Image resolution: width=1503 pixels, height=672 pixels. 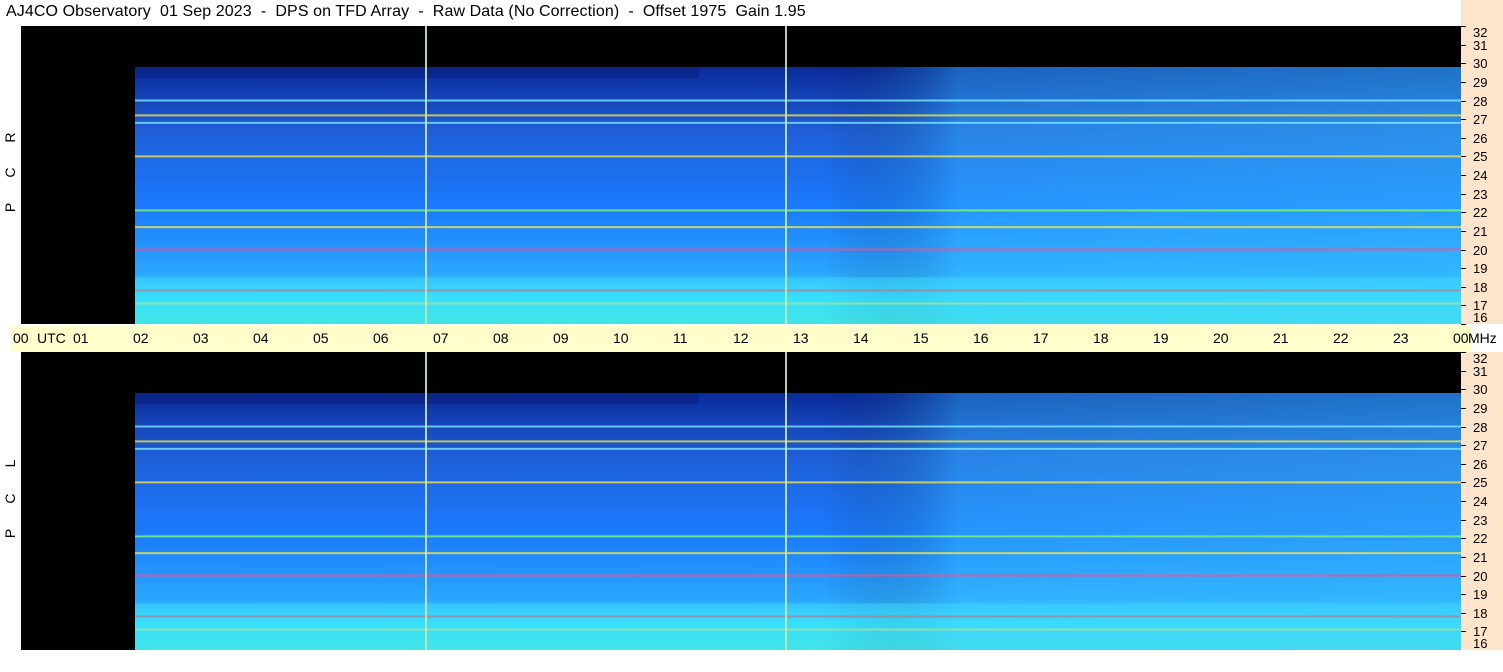 What do you see at coordinates (981, 338) in the screenshot?
I see `time-tick-label: 16` at bounding box center [981, 338].